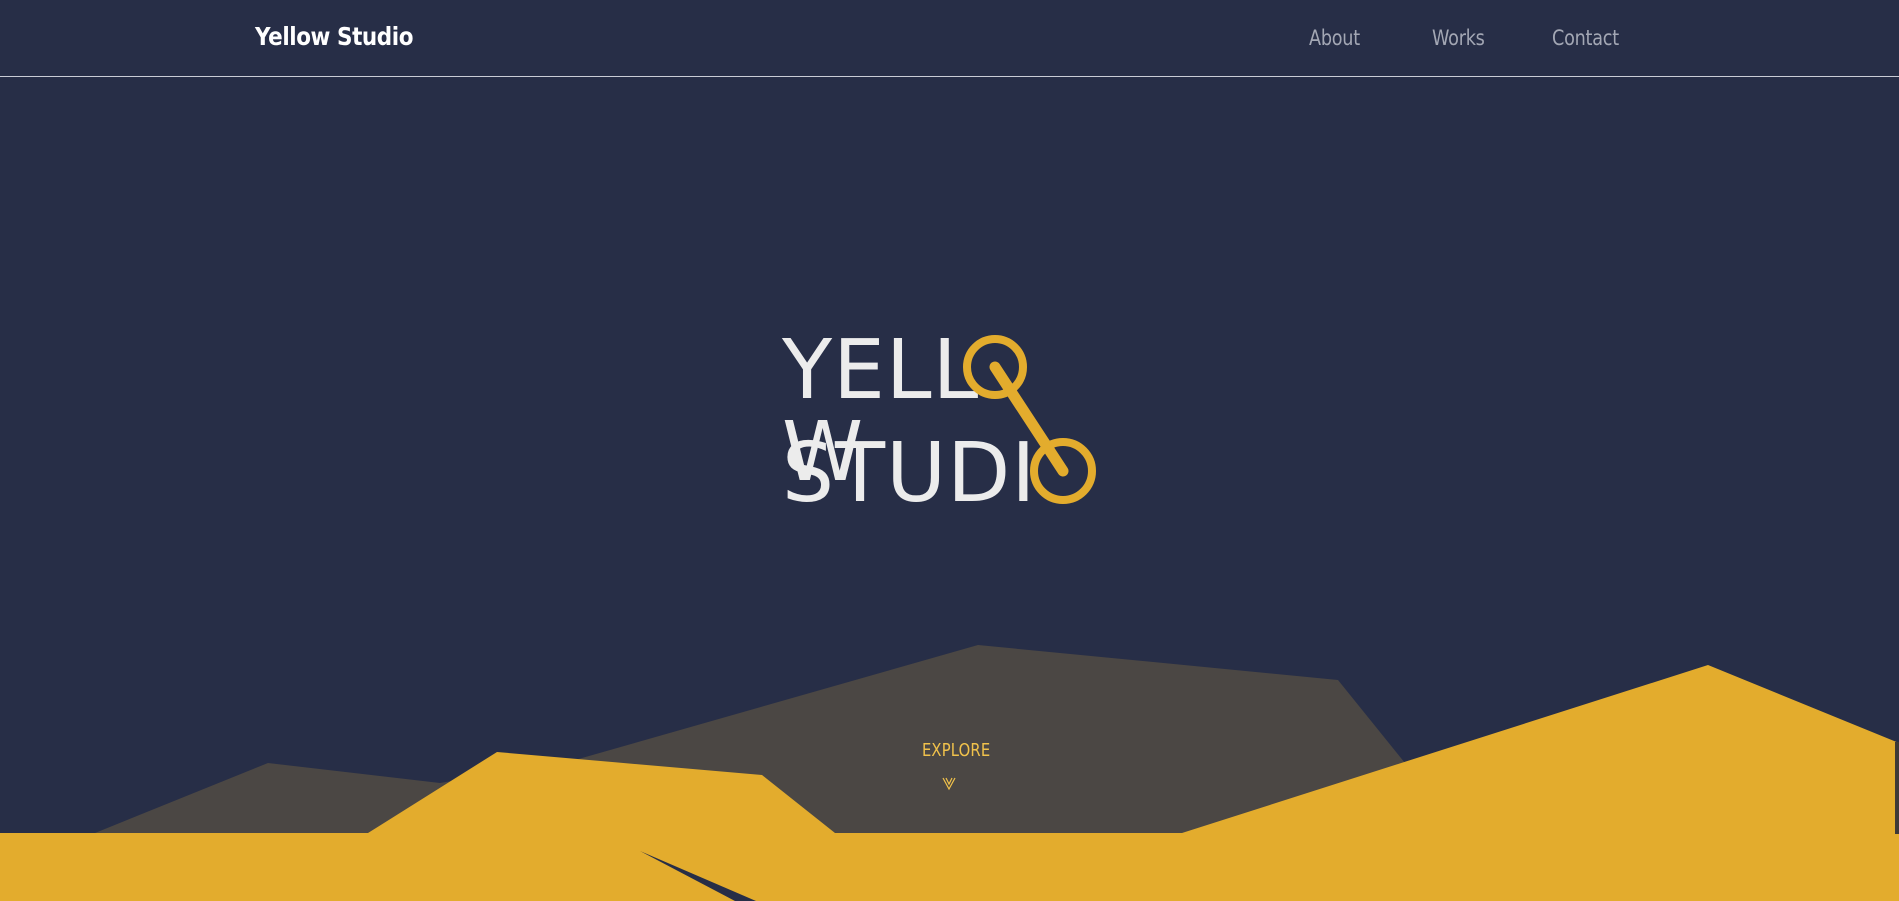 Image resolution: width=1899 pixels, height=901 pixels. What do you see at coordinates (949, 783) in the screenshot?
I see `chevron-down-icon` at bounding box center [949, 783].